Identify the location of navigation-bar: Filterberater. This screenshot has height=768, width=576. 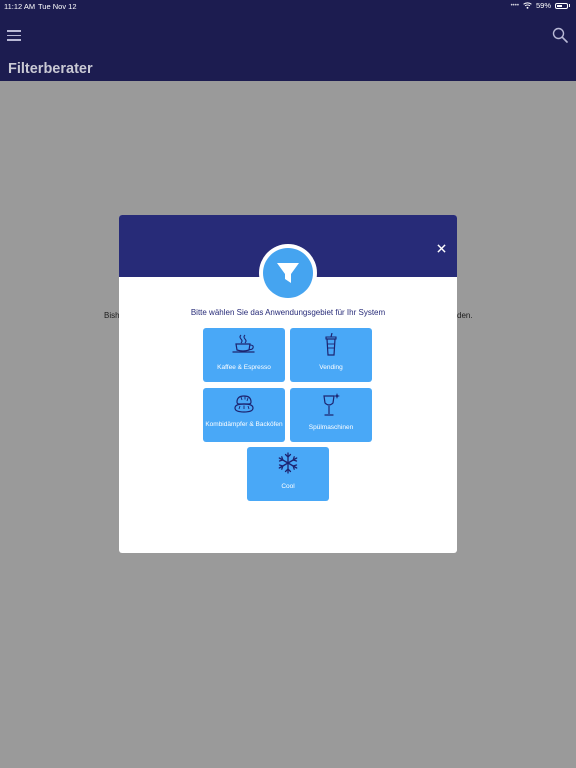
(288, 47).